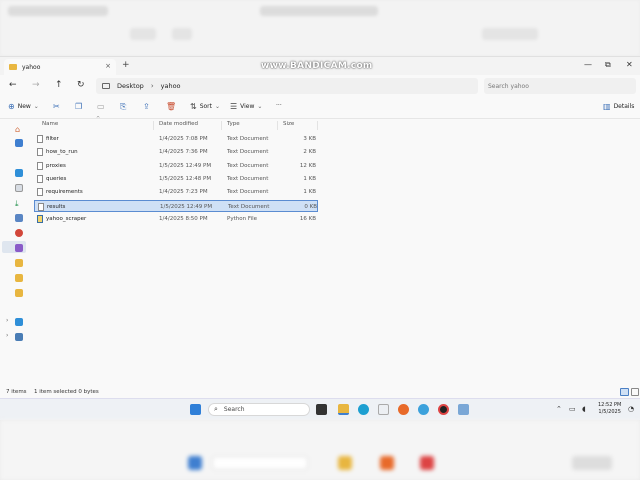  I want to click on plus-circle-icon: ⊕, so click(11, 106).